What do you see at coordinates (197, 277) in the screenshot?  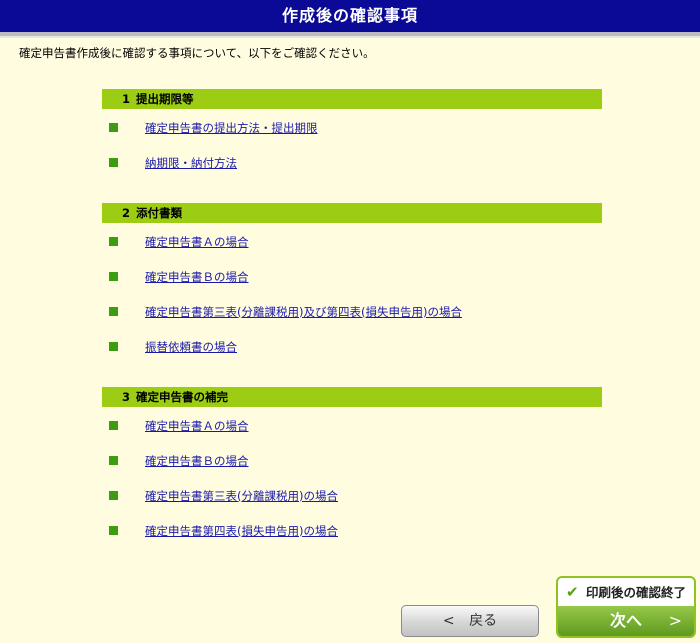 I see `link-attach-form-b: 確定申告書Ｂの場合` at bounding box center [197, 277].